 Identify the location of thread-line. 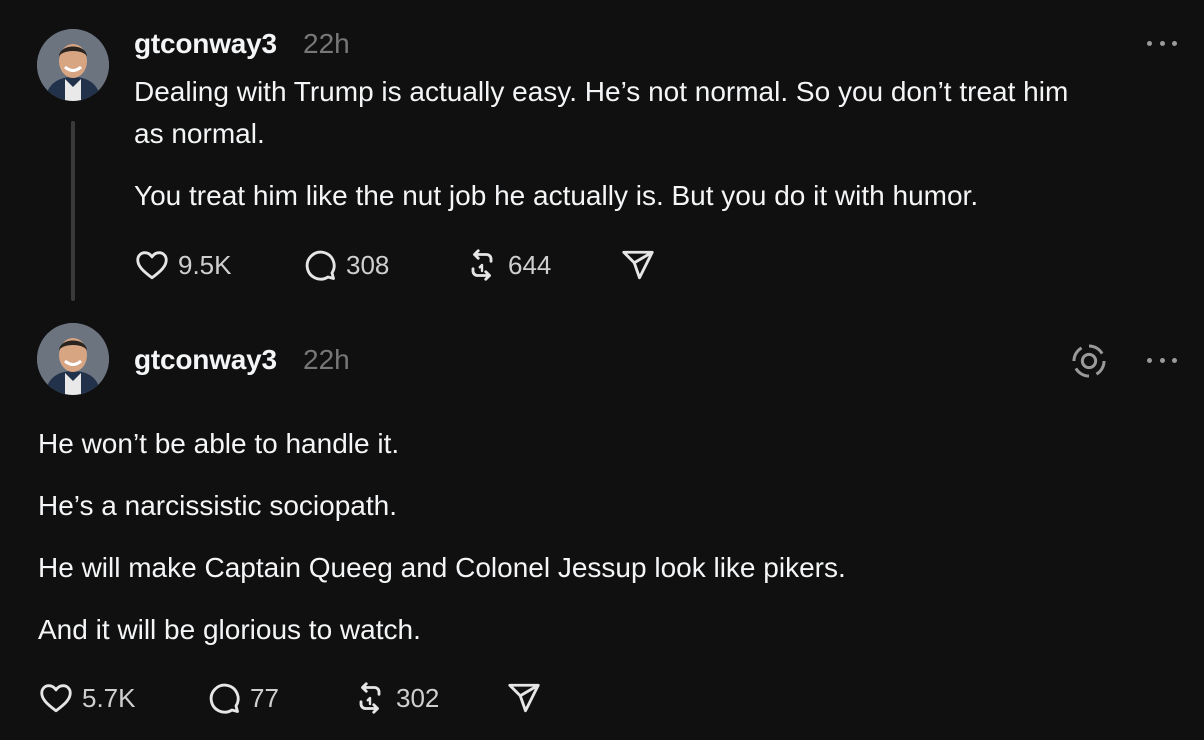
(73, 211).